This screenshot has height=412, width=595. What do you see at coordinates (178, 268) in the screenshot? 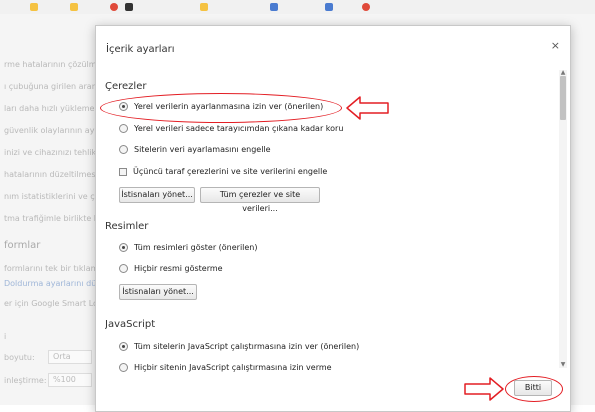
I see `option-label: Hiçbir resmi gösterme` at bounding box center [178, 268].